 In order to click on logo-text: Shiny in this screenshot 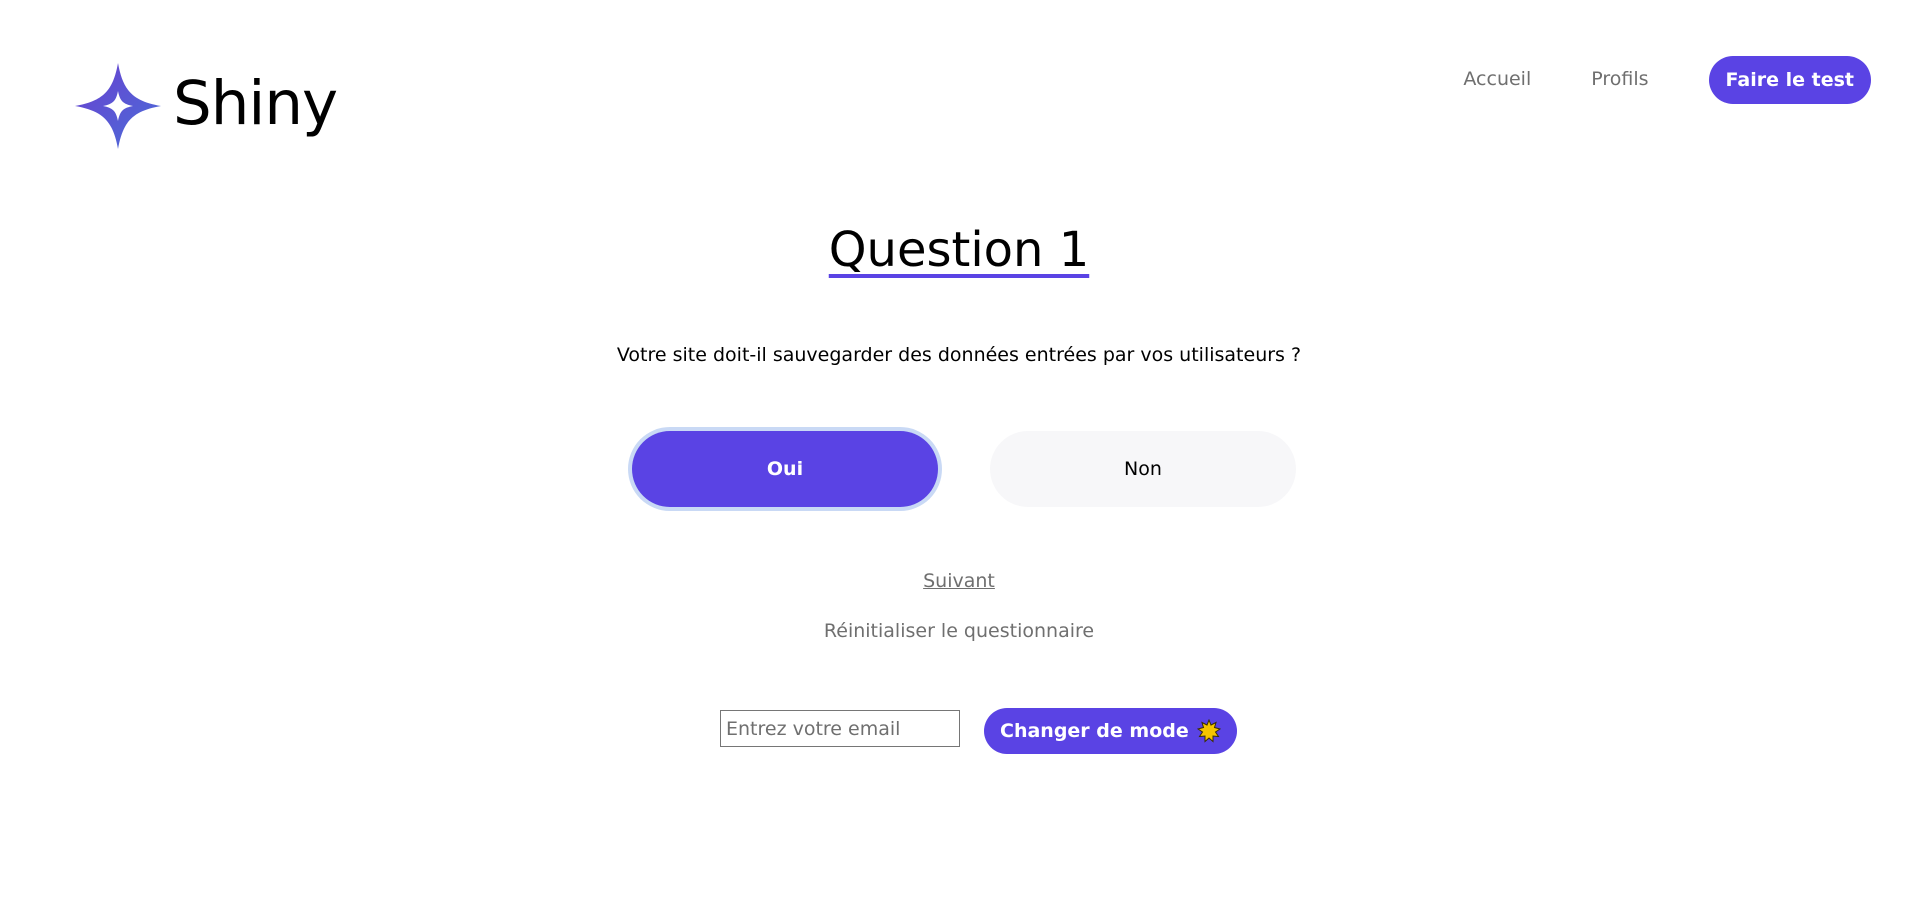, I will do `click(255, 103)`.